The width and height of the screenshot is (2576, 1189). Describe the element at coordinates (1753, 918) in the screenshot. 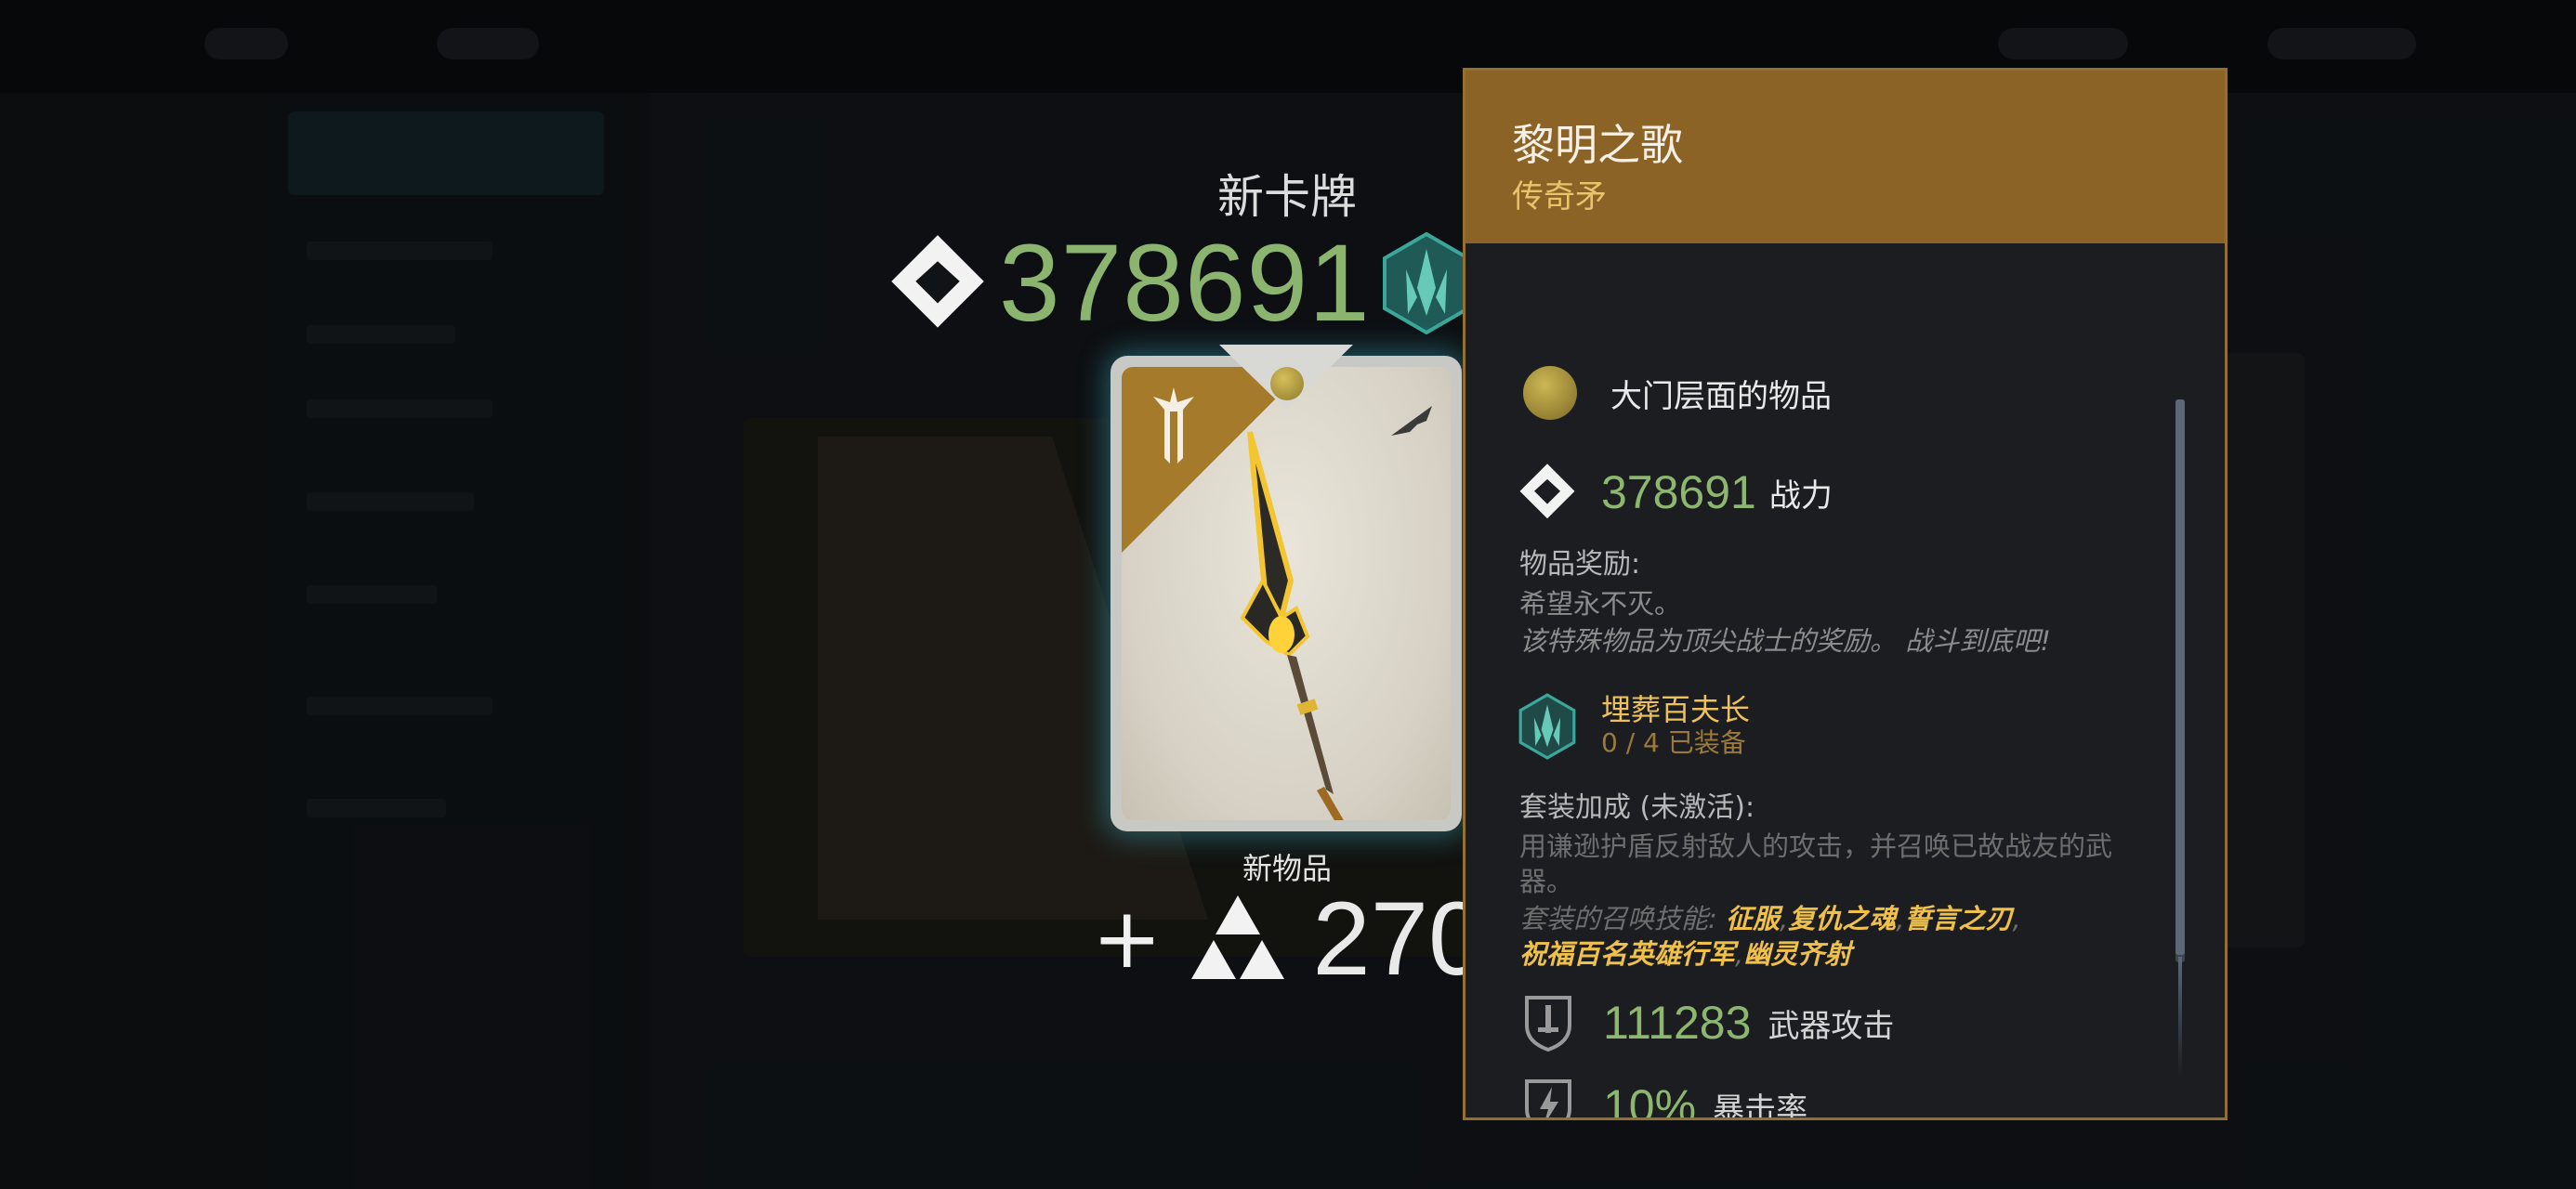

I see `skill-1: 征服` at that location.